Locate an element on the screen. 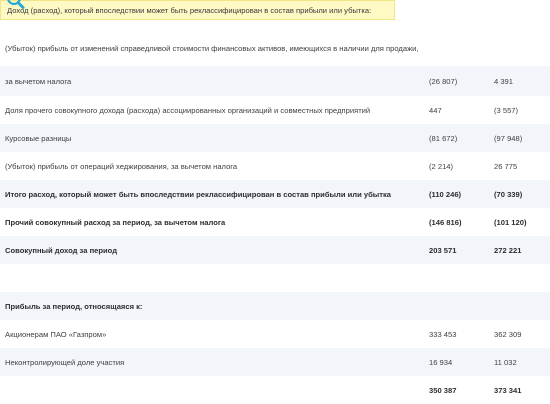 This screenshot has height=404, width=550. value-prior: (101 120) is located at coordinates (510, 222).